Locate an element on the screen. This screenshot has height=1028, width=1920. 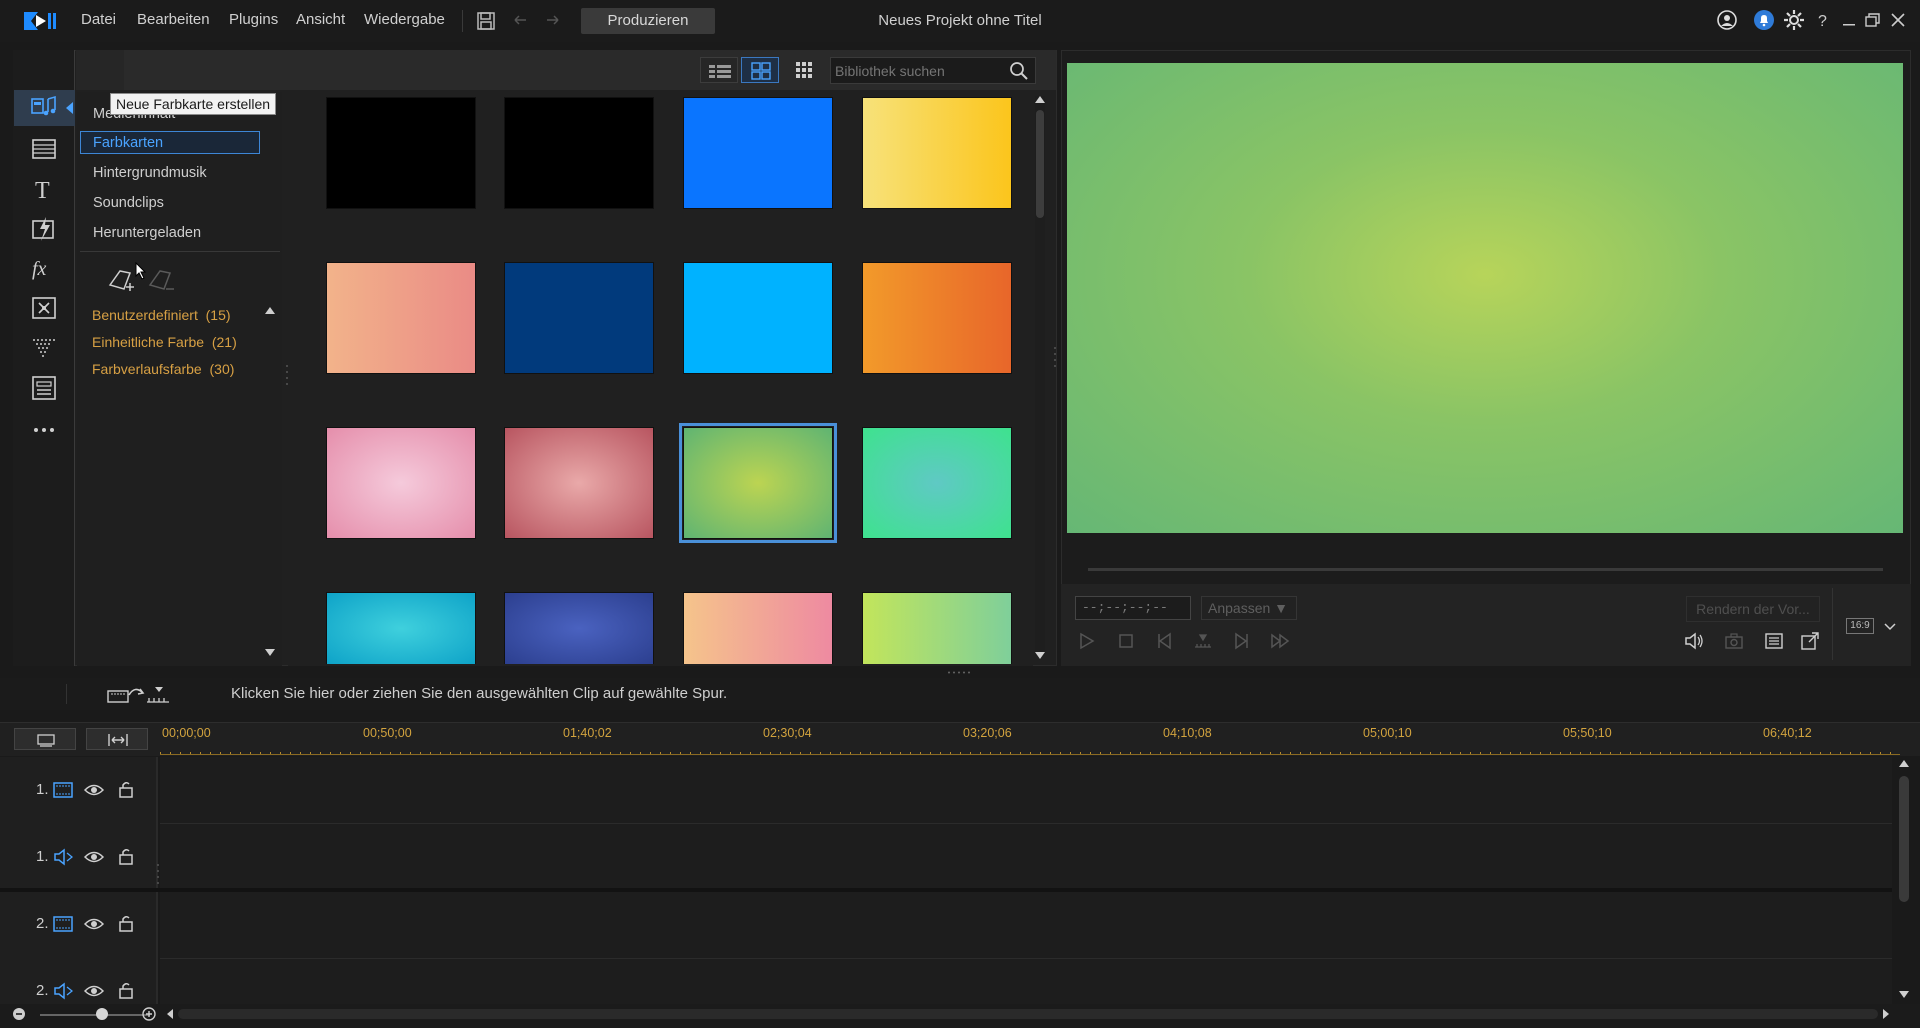
transitions-room-icon is located at coordinates (44, 149).